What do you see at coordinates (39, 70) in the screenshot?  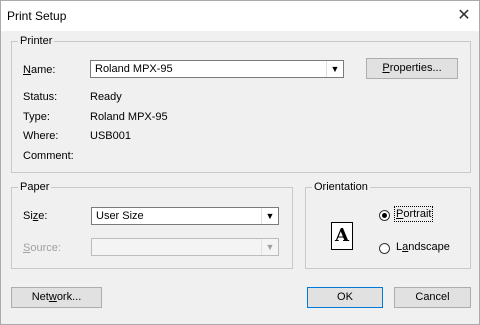 I see `name-label: Name:` at bounding box center [39, 70].